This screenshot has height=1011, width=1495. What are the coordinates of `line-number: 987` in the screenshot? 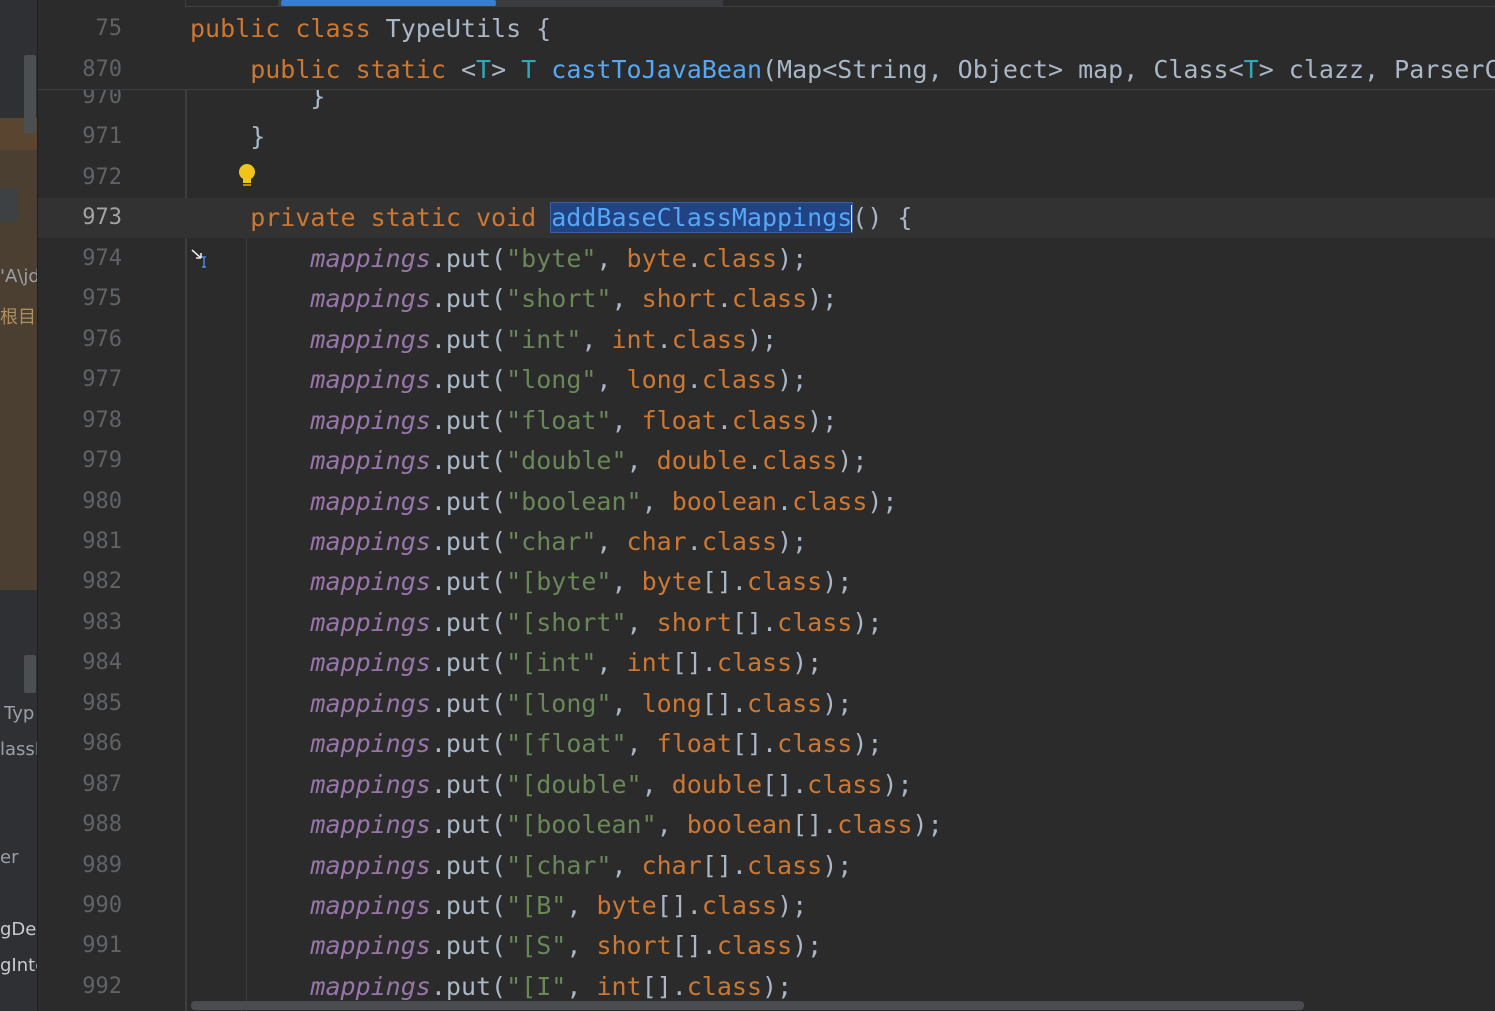 It's located at (80, 785).